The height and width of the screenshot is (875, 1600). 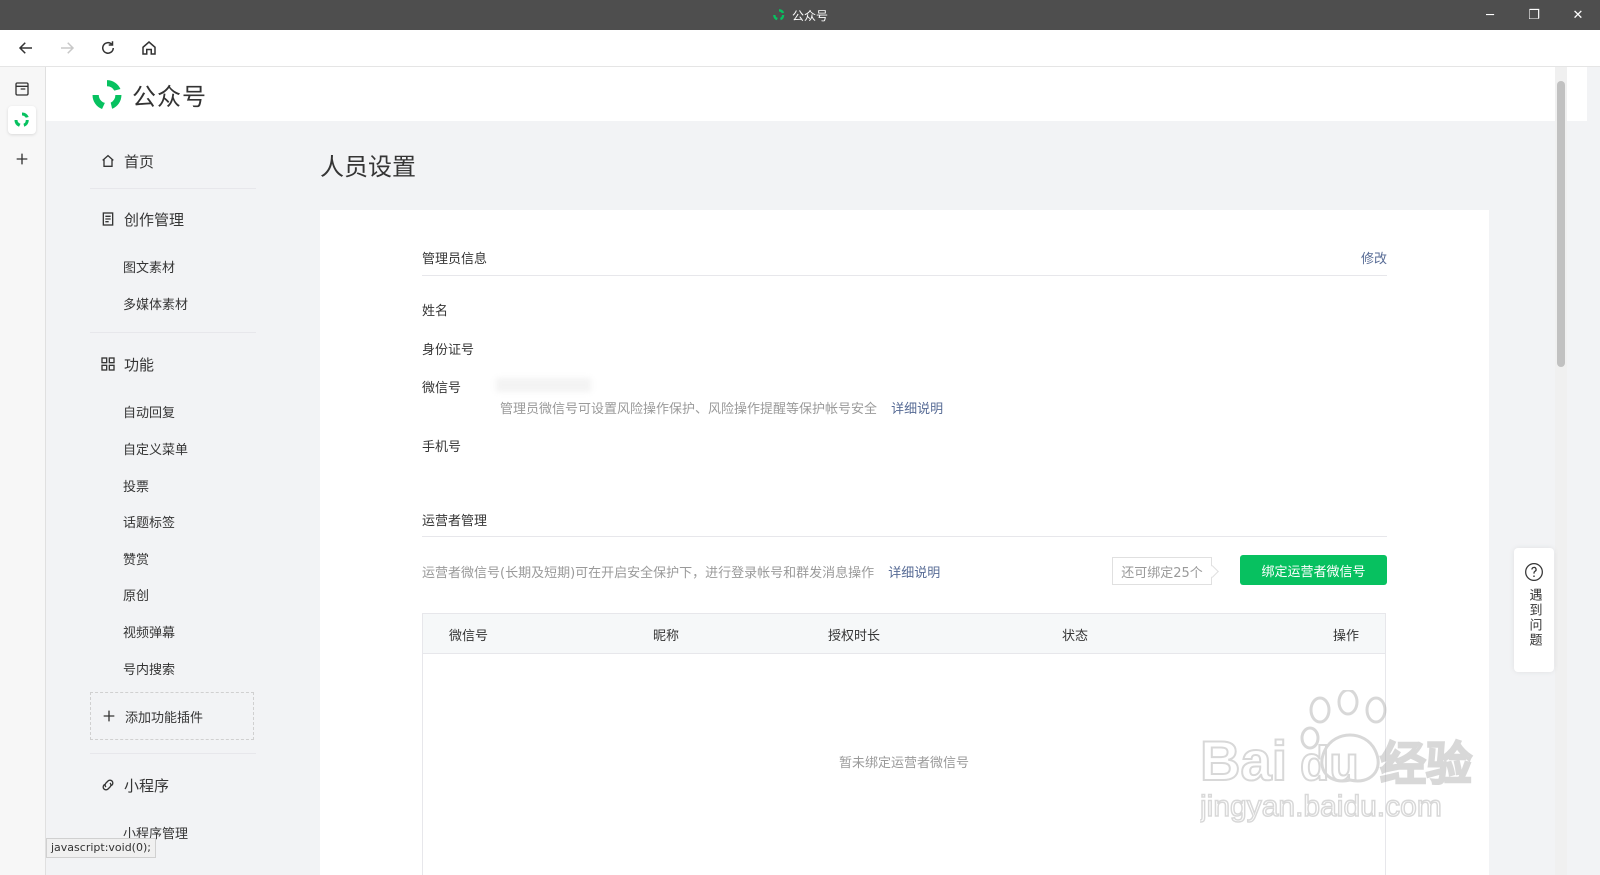 I want to click on sidebar-item-creation: 创作管理, so click(x=137, y=219).